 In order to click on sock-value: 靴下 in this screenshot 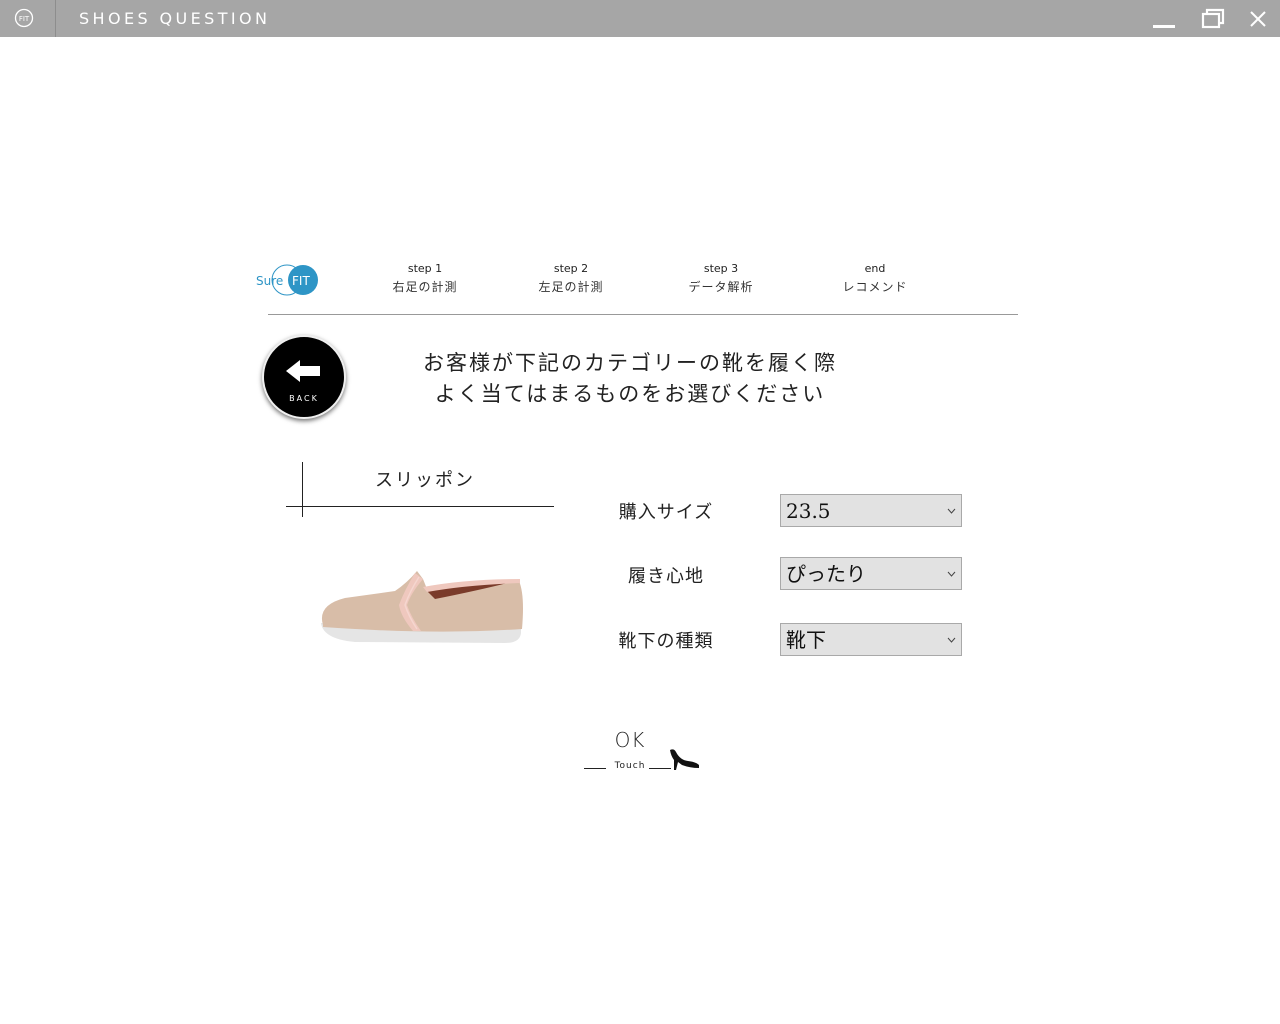, I will do `click(806, 640)`.